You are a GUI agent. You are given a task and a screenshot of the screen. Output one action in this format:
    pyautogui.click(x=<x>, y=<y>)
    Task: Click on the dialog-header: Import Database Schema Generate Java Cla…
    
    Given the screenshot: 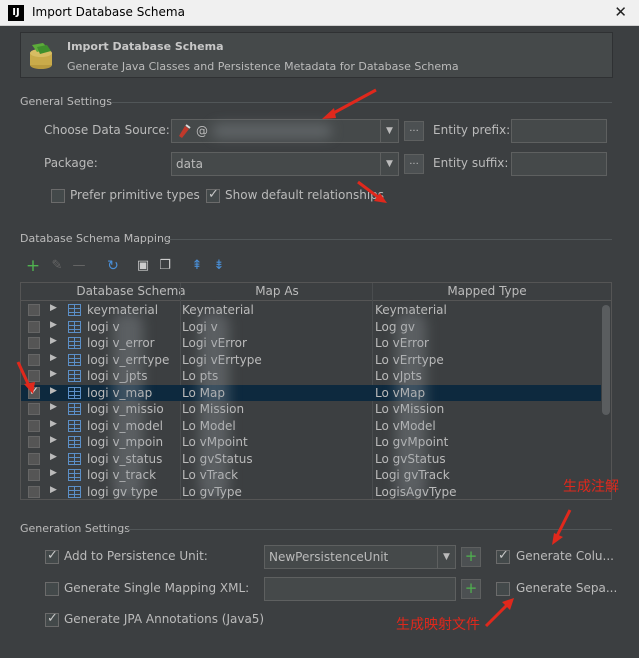 What is the action you would take?
    pyautogui.click(x=316, y=55)
    